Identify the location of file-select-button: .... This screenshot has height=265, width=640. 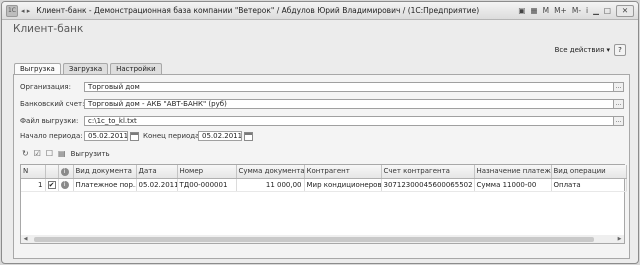
(619, 121).